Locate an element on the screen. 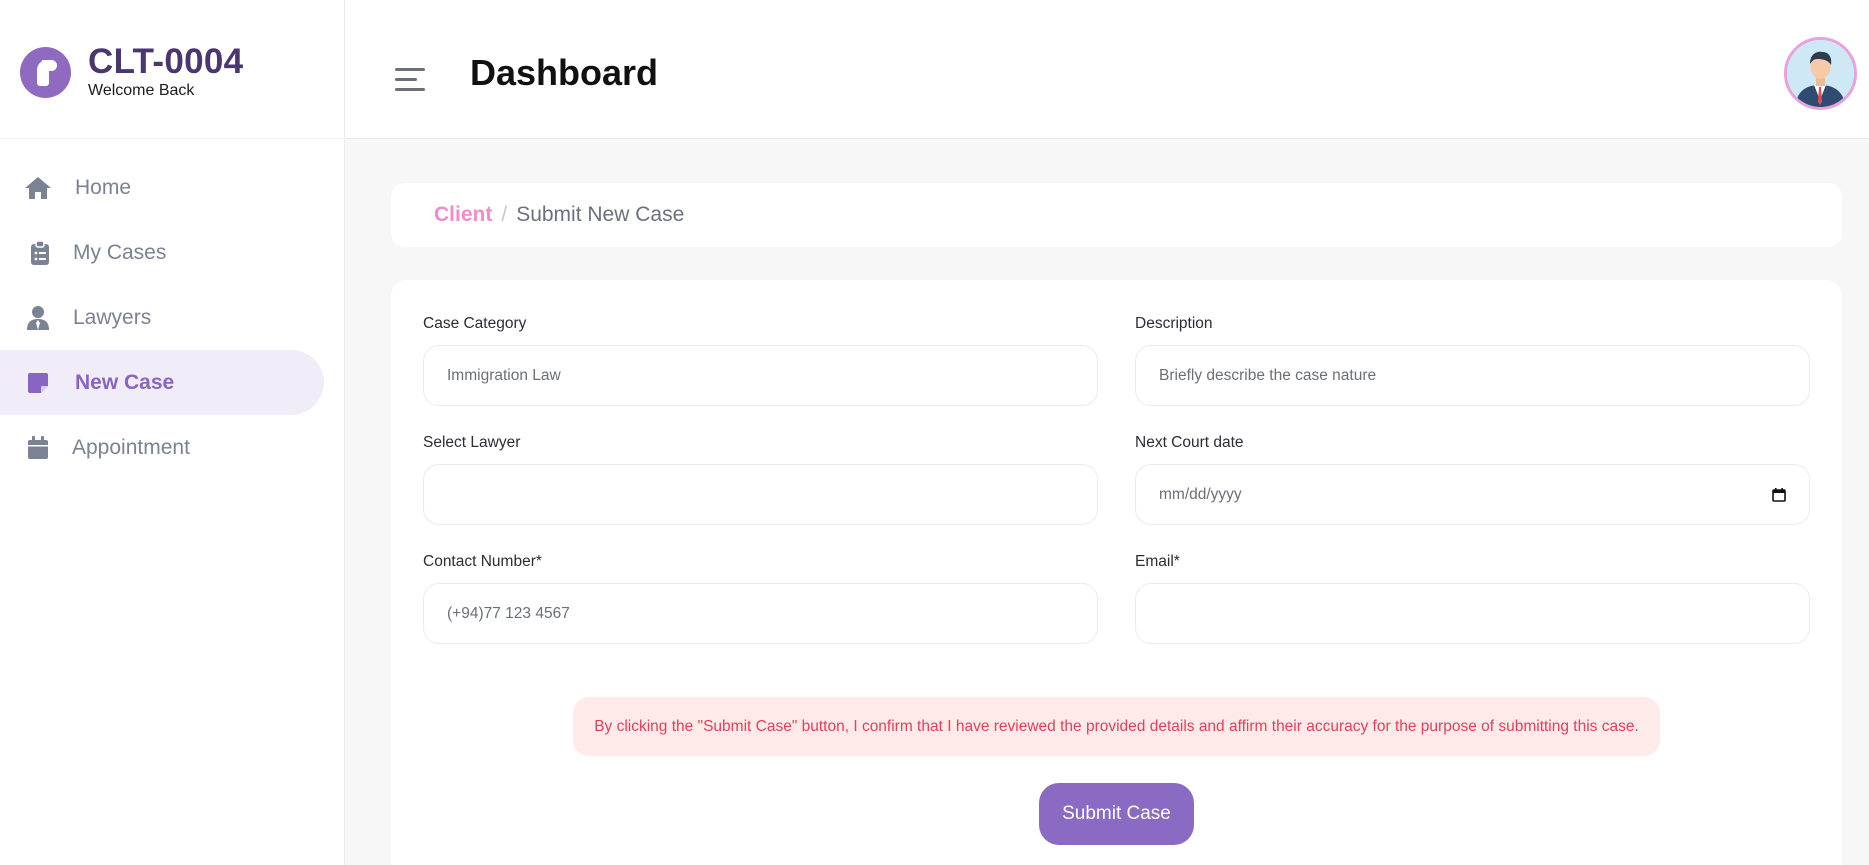  case-category-label: Case Category is located at coordinates (475, 323).